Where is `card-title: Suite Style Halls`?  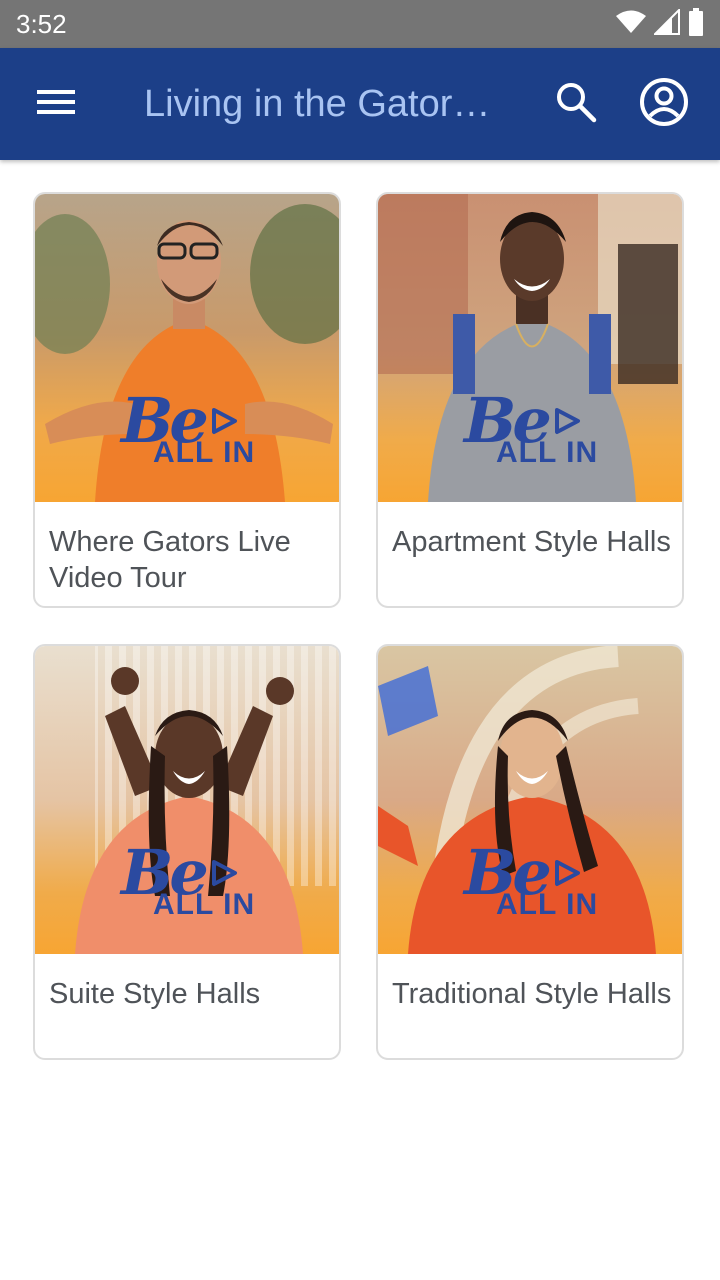 card-title: Suite Style Halls is located at coordinates (155, 994).